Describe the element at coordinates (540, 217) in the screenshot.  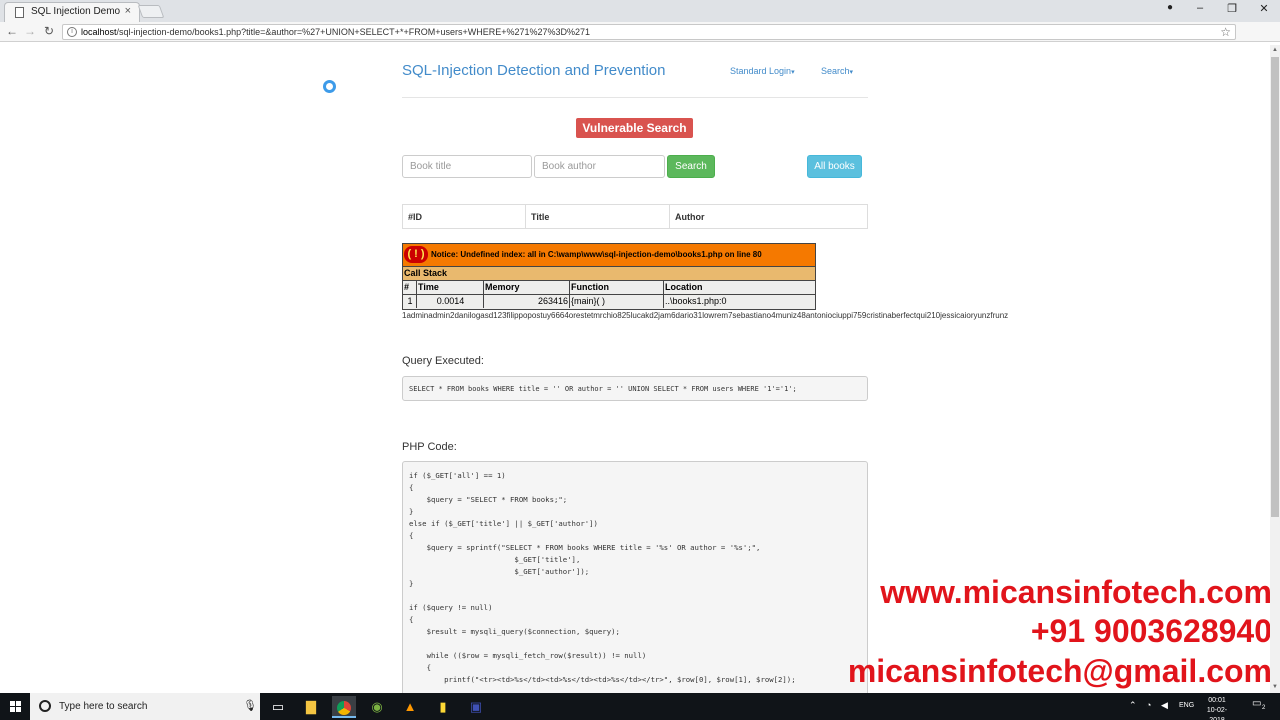
I see `column-header-title: Title` at that location.